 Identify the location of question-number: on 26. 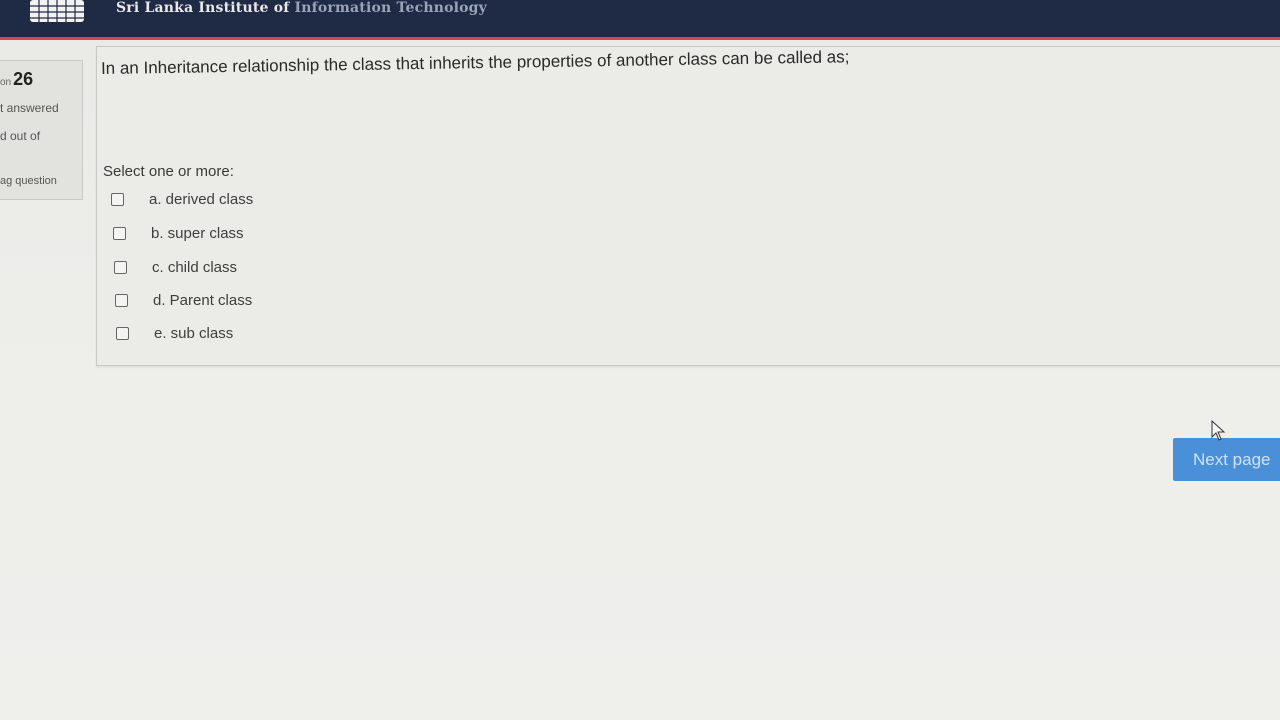
(17, 79).